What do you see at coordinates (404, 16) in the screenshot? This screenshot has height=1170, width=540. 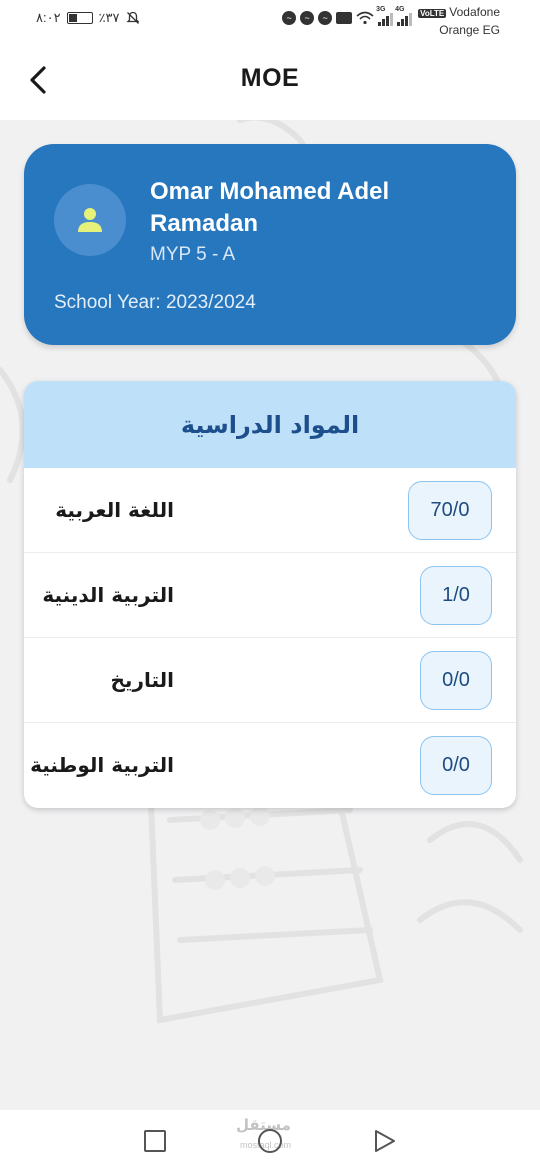 I see `signal-4g-icon: 4G` at bounding box center [404, 16].